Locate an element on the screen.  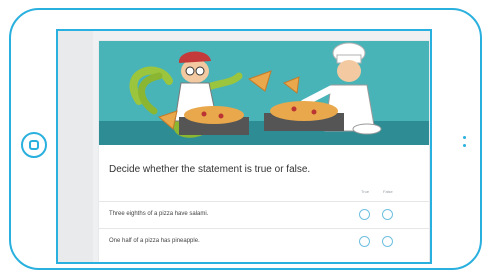
row-label: Three eighths of a pizza have salami. is located at coordinates (159, 214).